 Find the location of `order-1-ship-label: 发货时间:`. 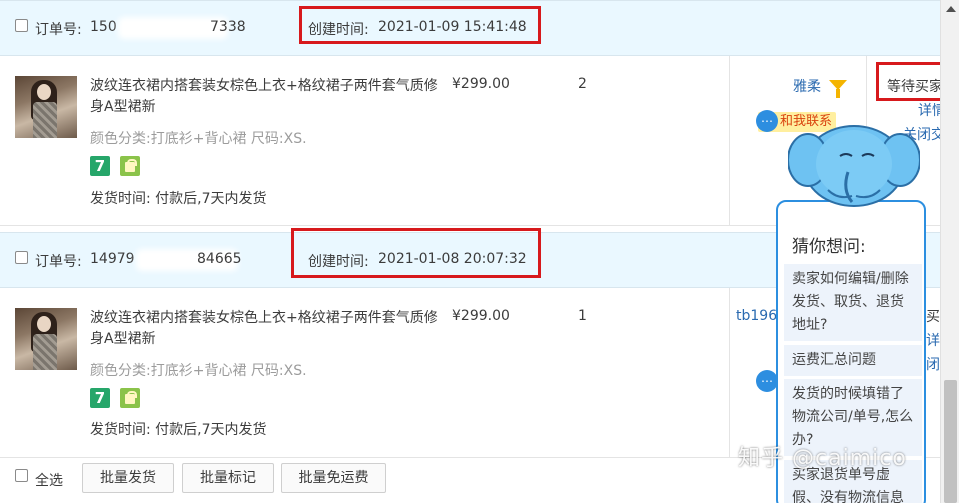

order-1-ship-label: 发货时间: is located at coordinates (120, 199).